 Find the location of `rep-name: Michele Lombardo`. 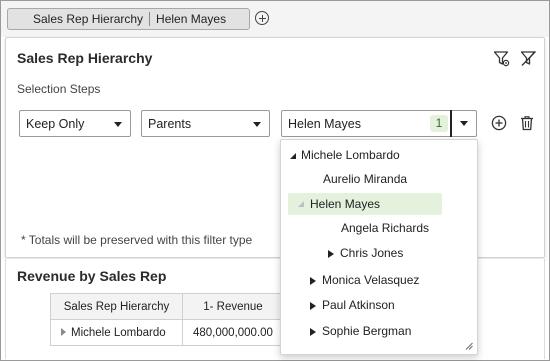

rep-name: Michele Lombardo is located at coordinates (118, 332).